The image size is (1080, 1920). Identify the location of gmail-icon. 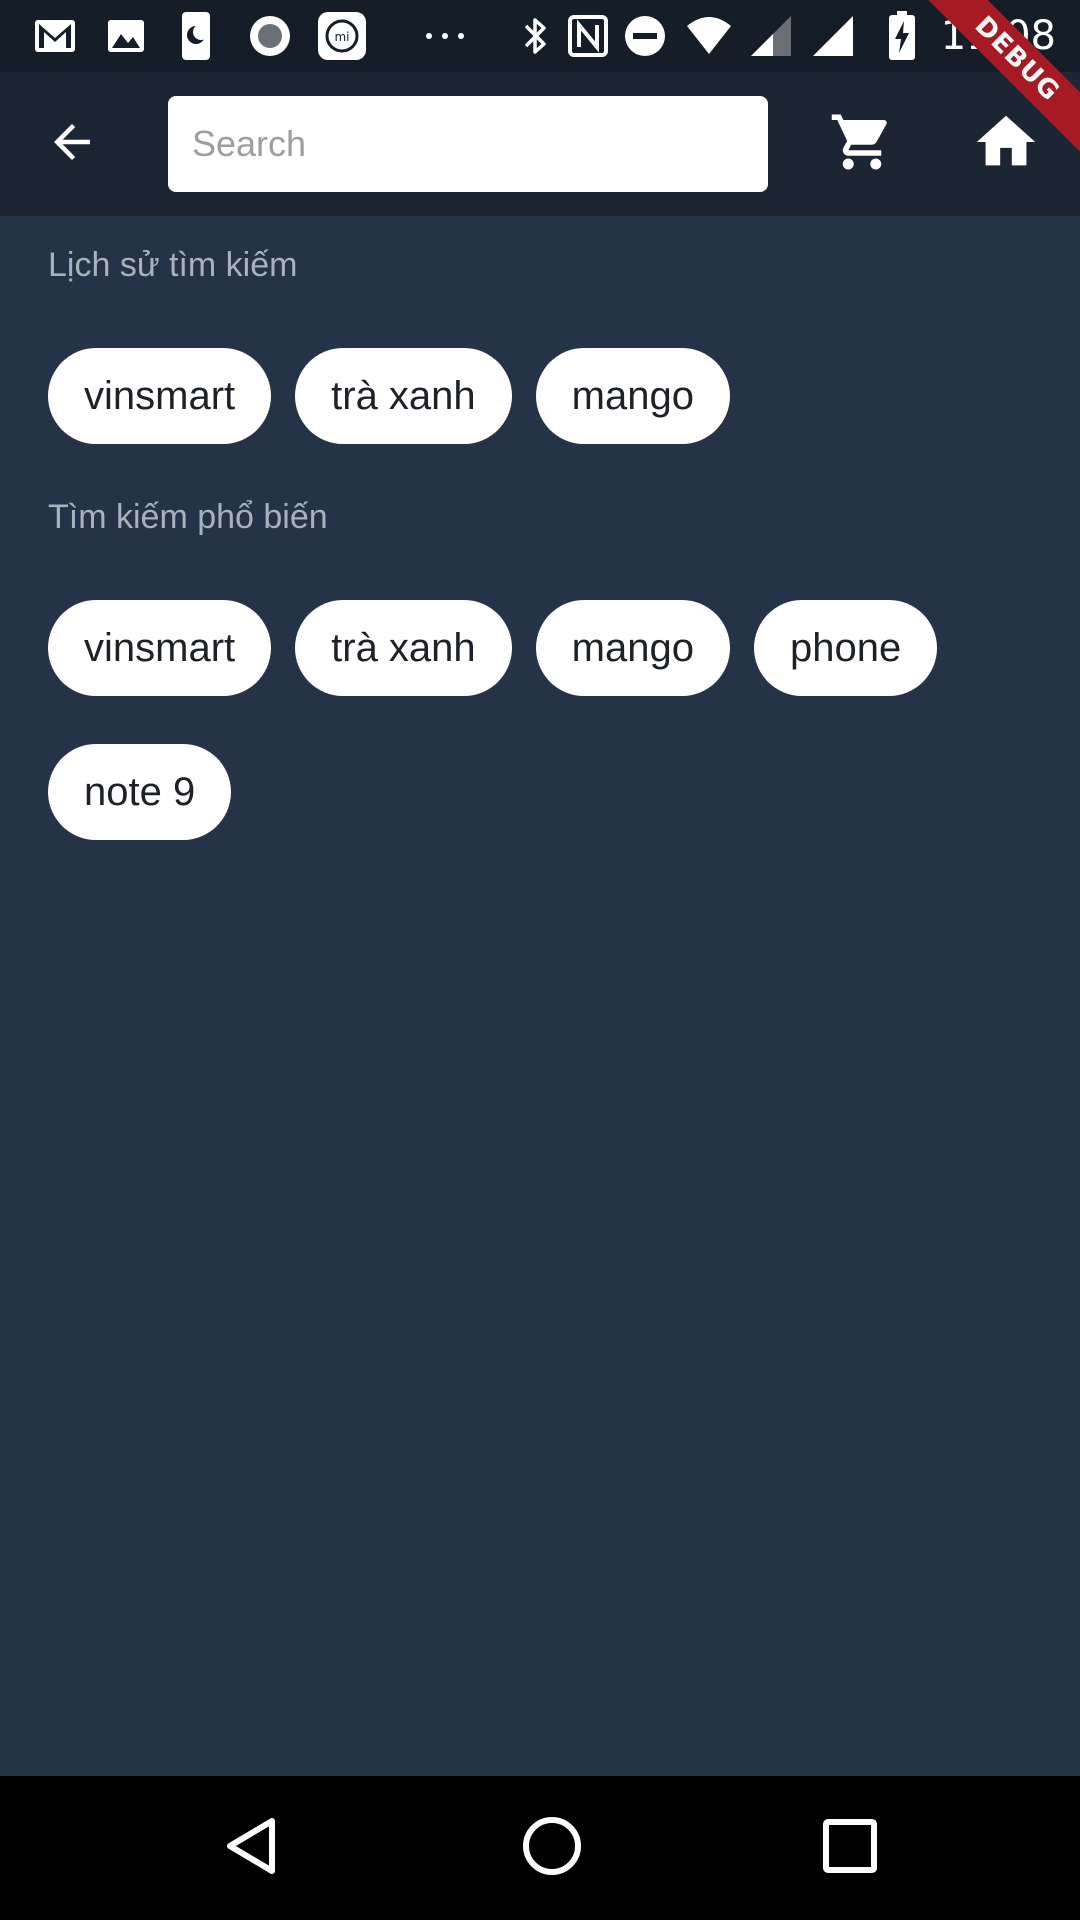
(55, 36).